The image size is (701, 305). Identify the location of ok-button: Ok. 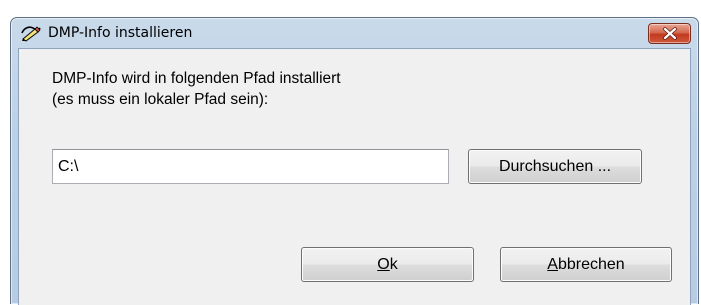
(387, 264).